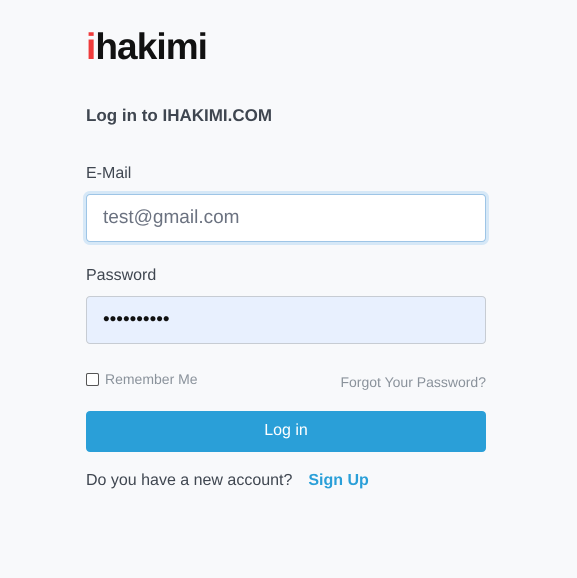  What do you see at coordinates (151, 379) in the screenshot?
I see `remember-label: Remember Me` at bounding box center [151, 379].